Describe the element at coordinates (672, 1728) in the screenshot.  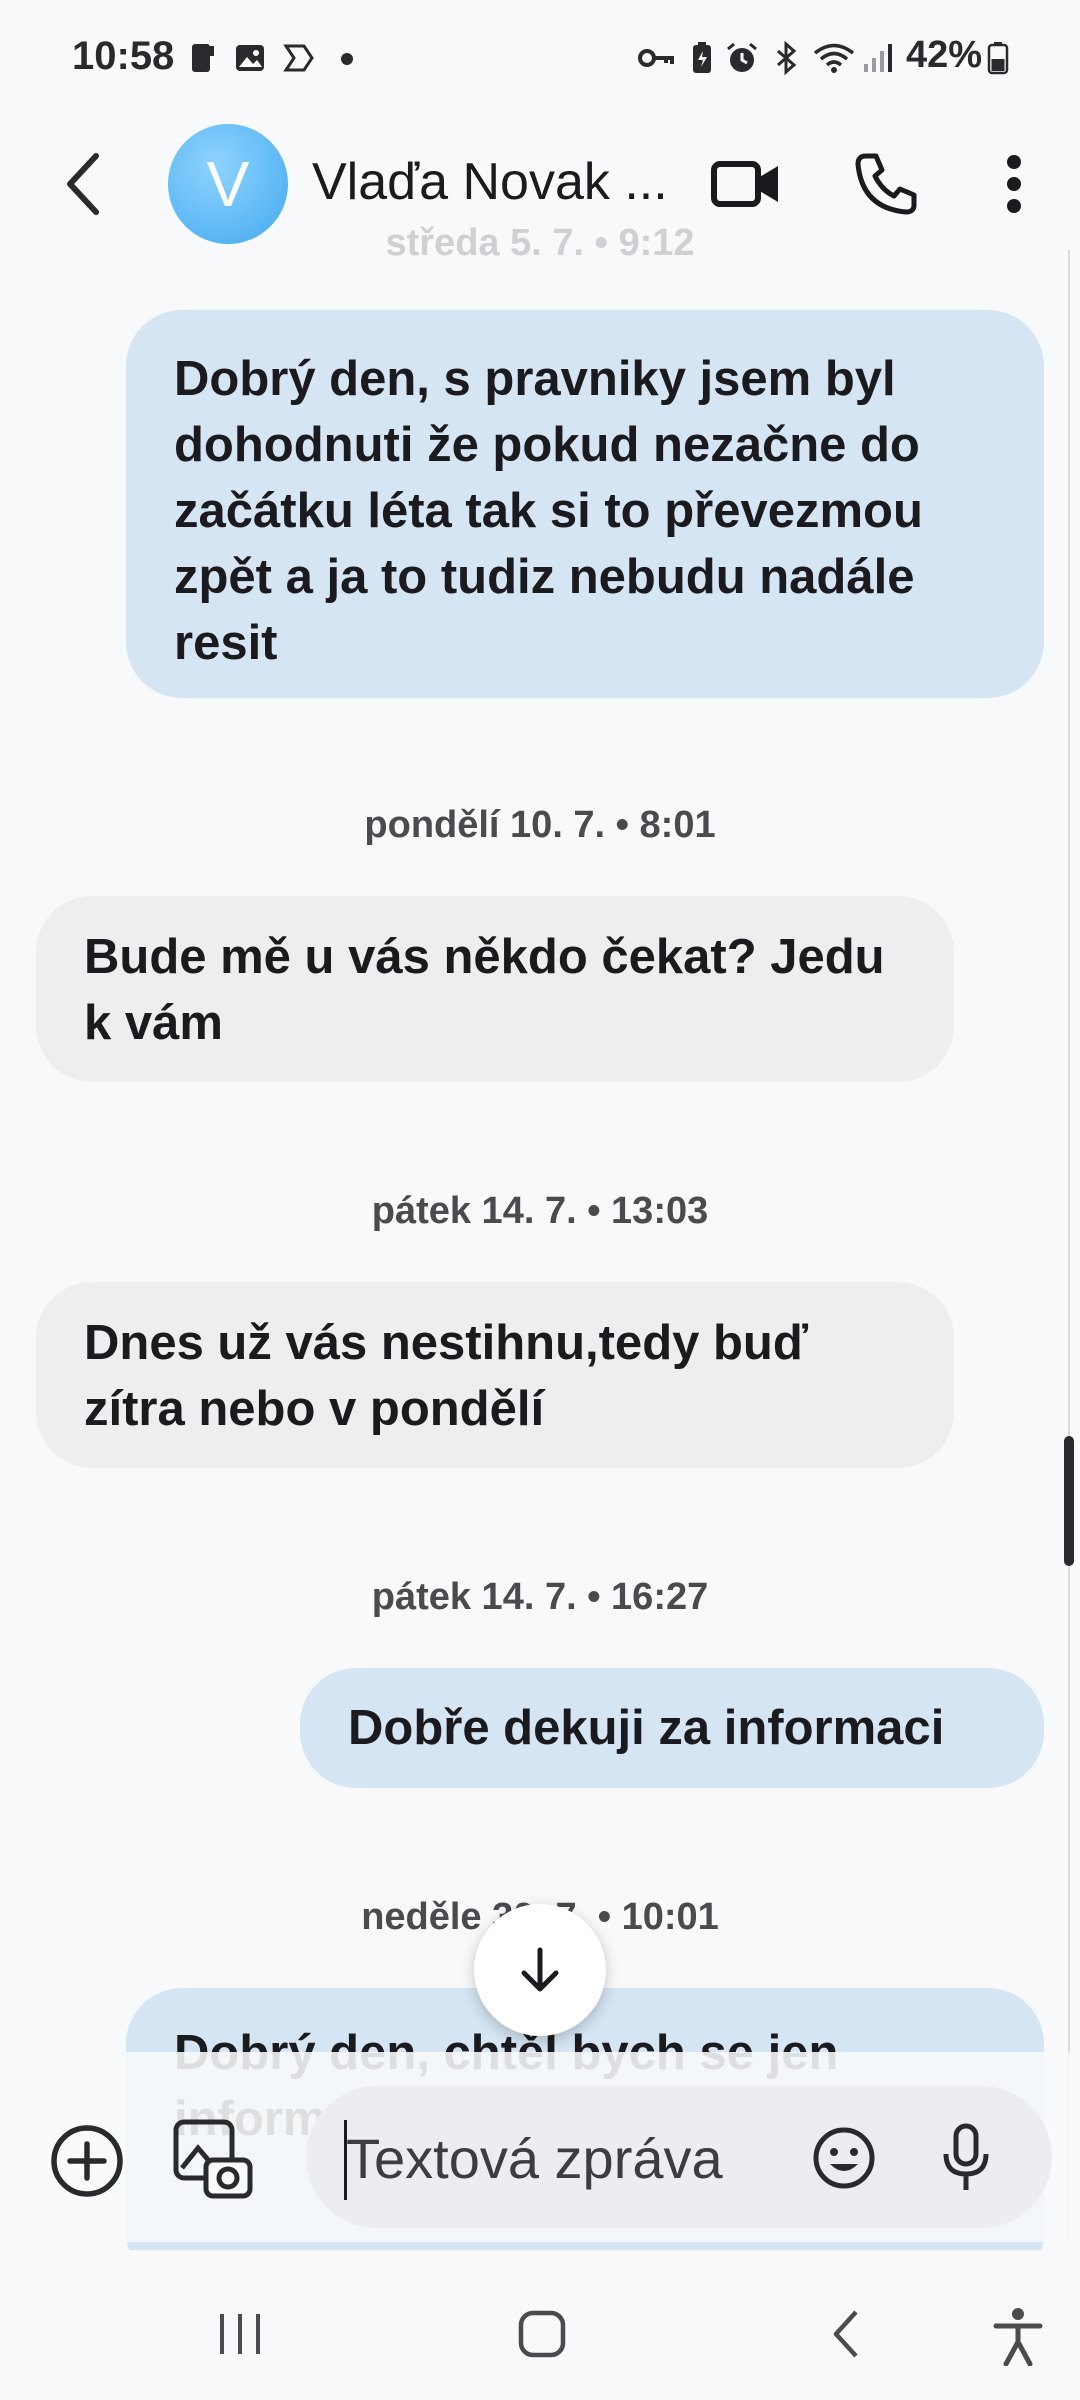
I see `message-outgoing: Dobře dekuji za informaci` at that location.